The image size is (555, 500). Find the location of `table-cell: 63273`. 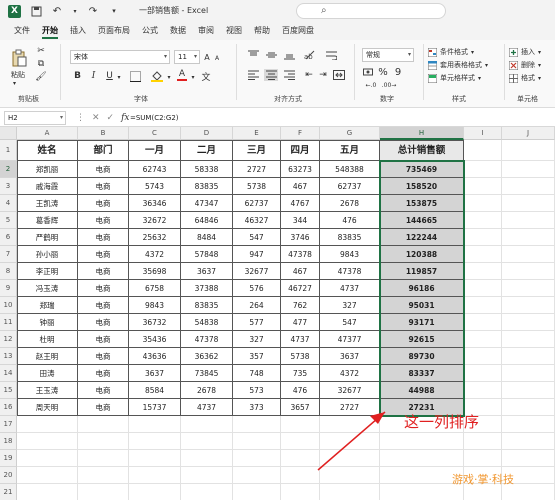

table-cell: 63273 is located at coordinates (300, 169).